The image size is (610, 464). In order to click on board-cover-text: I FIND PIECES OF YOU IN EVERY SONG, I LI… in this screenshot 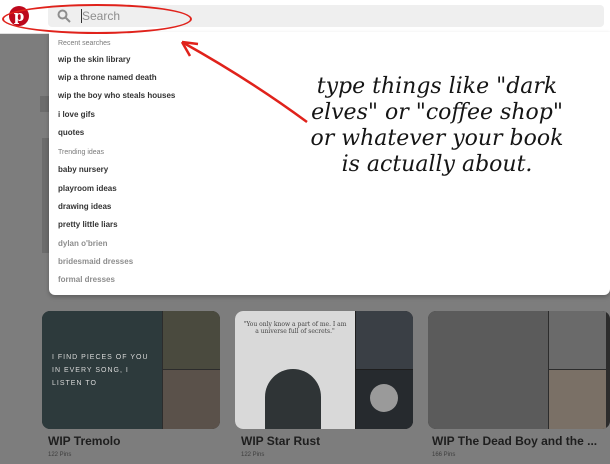, I will do `click(100, 370)`.